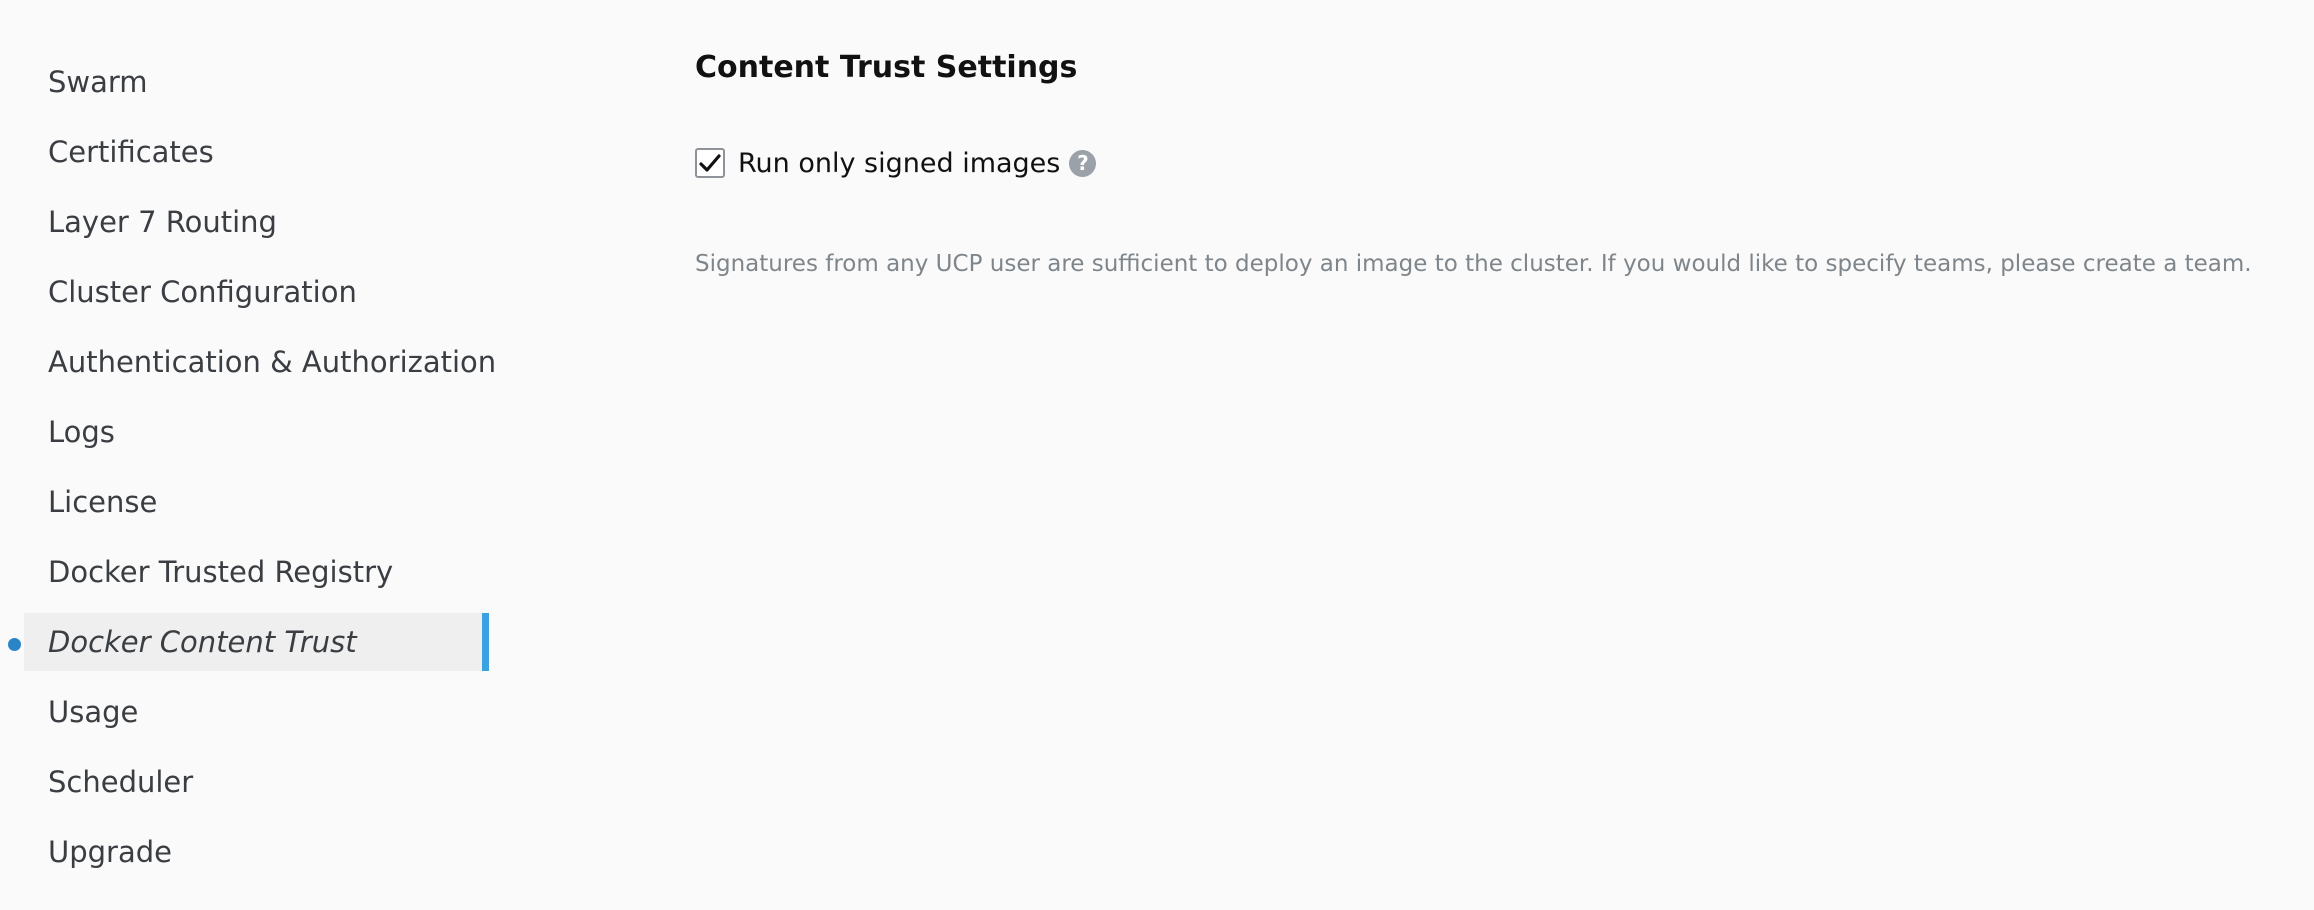 Image resolution: width=2314 pixels, height=910 pixels. I want to click on sidebar-item-docker-trusted-registry: Docker Trusted Registry, so click(256, 572).